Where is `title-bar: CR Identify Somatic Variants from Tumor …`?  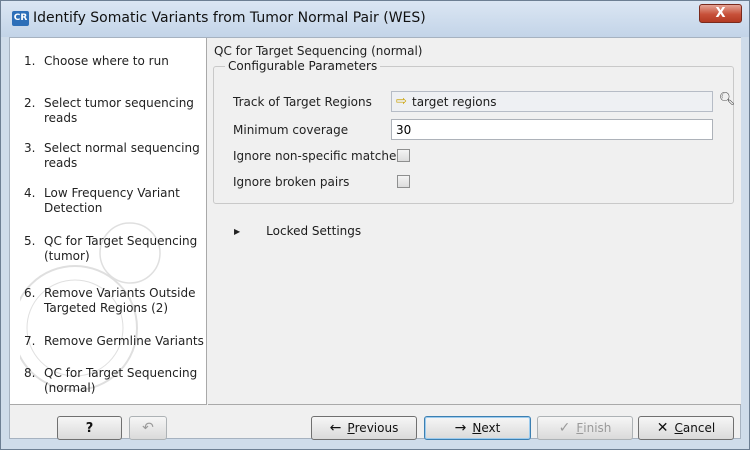 title-bar: CR Identify Somatic Variants from Tumor … is located at coordinates (375, 19).